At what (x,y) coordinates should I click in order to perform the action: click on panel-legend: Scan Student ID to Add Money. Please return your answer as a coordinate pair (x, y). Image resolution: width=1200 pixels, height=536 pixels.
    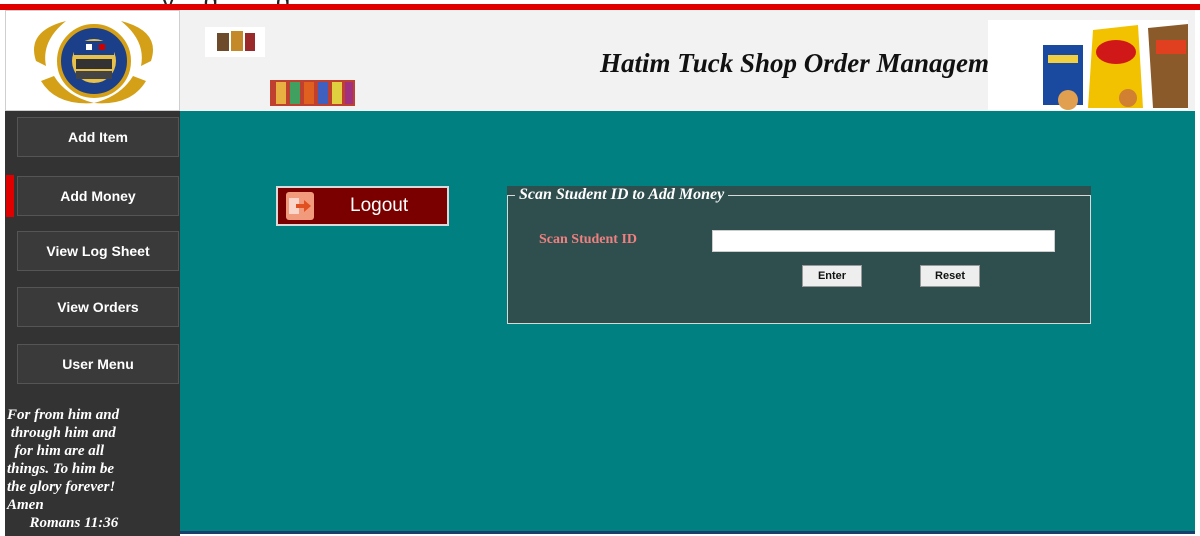
    Looking at the image, I should click on (622, 195).